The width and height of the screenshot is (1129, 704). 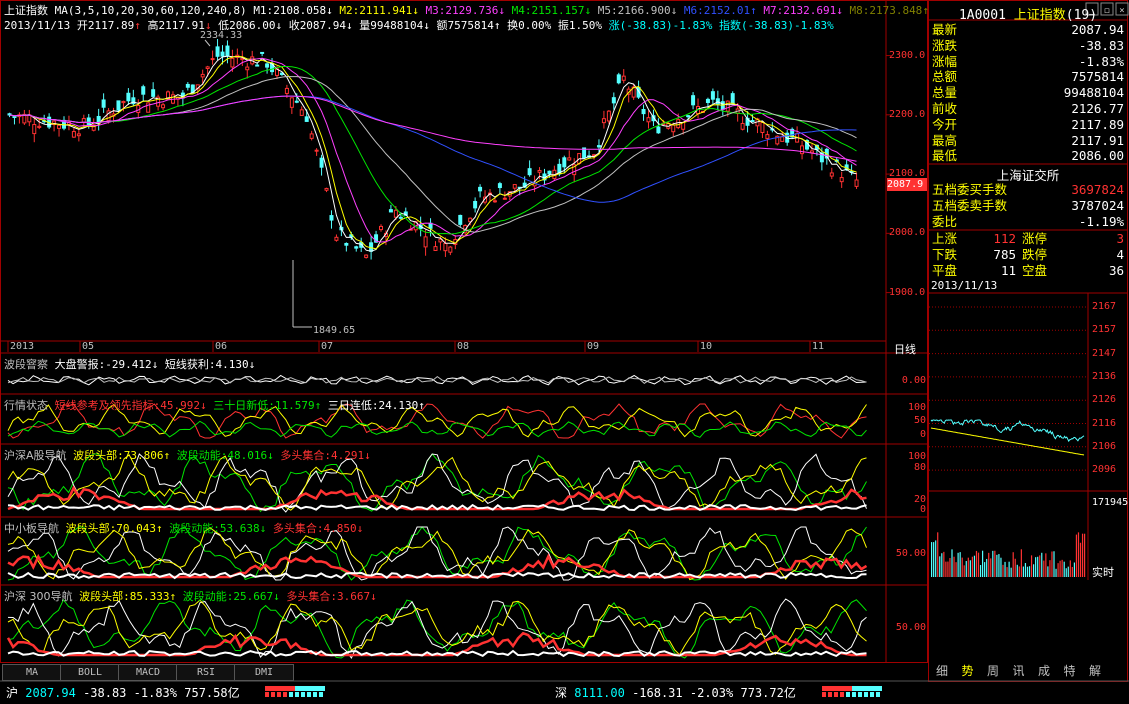 I want to click on indicator-text: 三日连低:24.130, so click(x=373, y=405).